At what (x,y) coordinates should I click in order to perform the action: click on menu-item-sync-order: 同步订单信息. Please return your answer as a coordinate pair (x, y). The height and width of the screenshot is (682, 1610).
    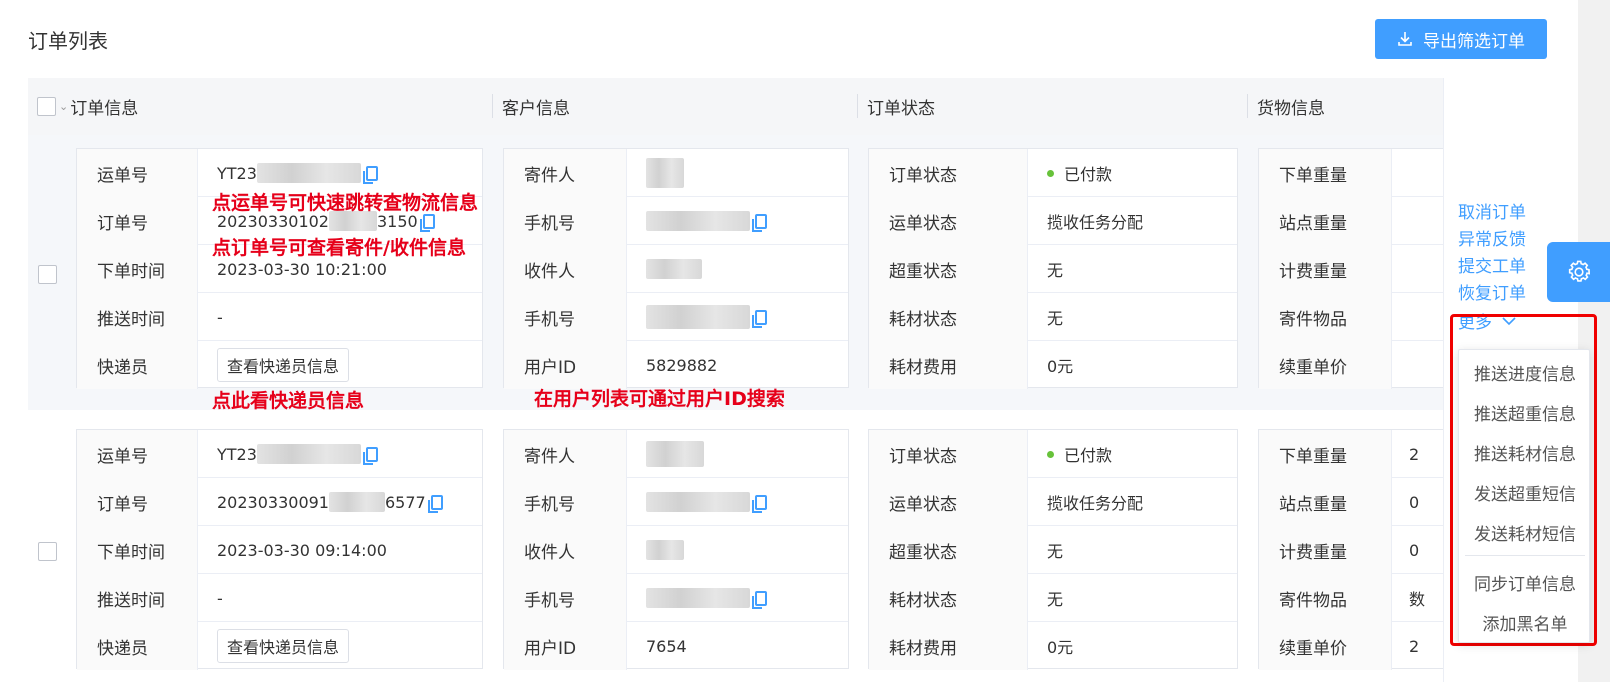
    Looking at the image, I should click on (1525, 582).